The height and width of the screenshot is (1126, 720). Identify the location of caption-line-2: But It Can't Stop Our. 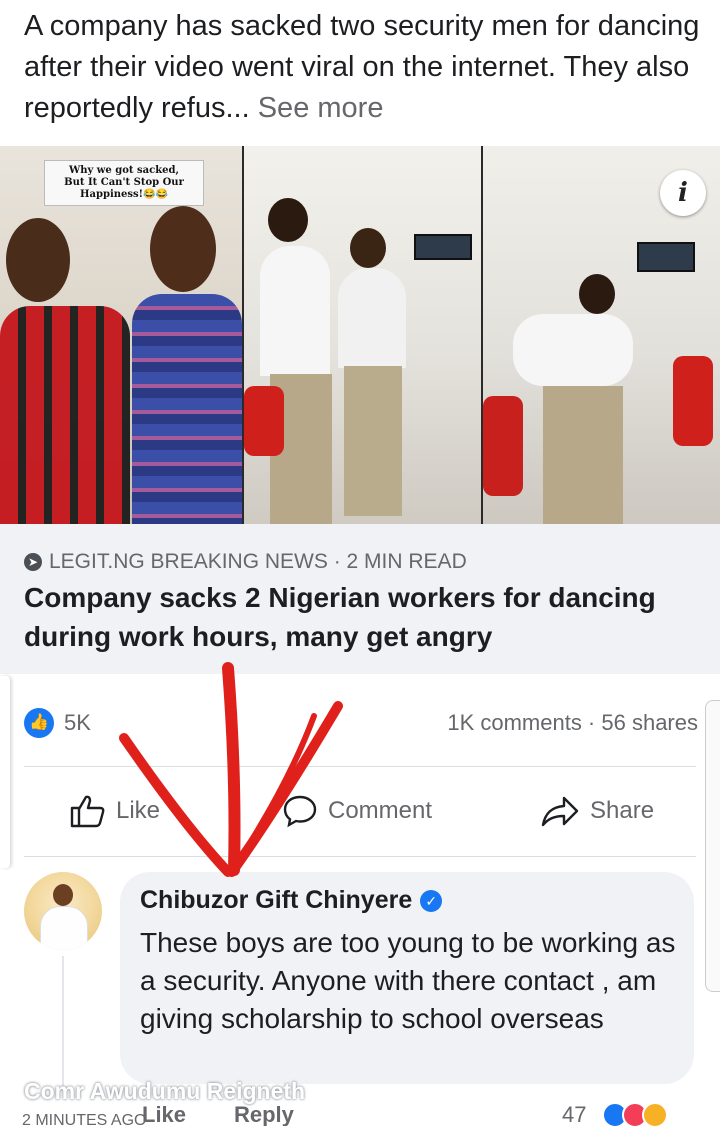
(124, 182).